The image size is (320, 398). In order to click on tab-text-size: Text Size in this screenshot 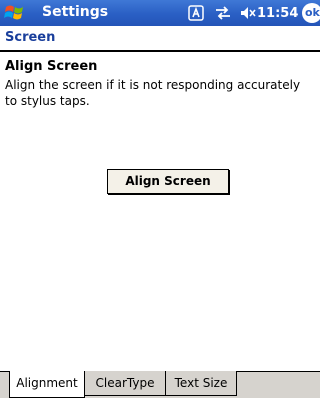, I will do `click(201, 383)`.